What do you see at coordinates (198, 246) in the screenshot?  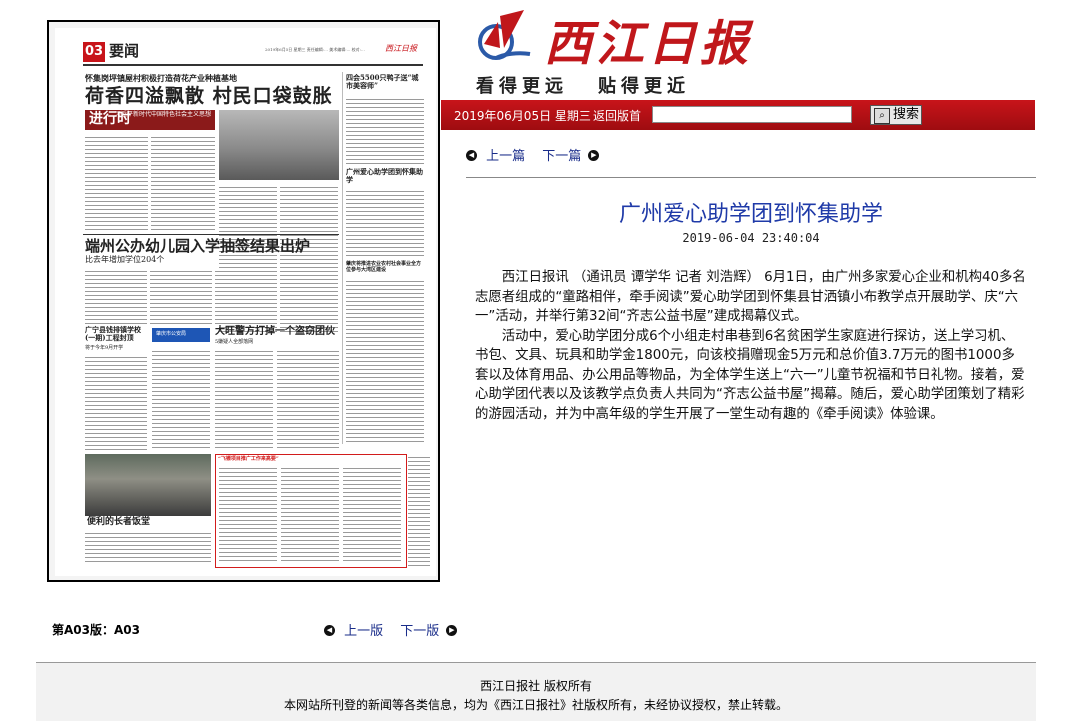 I see `story2-headline: 端州公办幼儿园入学抽签结果出炉` at bounding box center [198, 246].